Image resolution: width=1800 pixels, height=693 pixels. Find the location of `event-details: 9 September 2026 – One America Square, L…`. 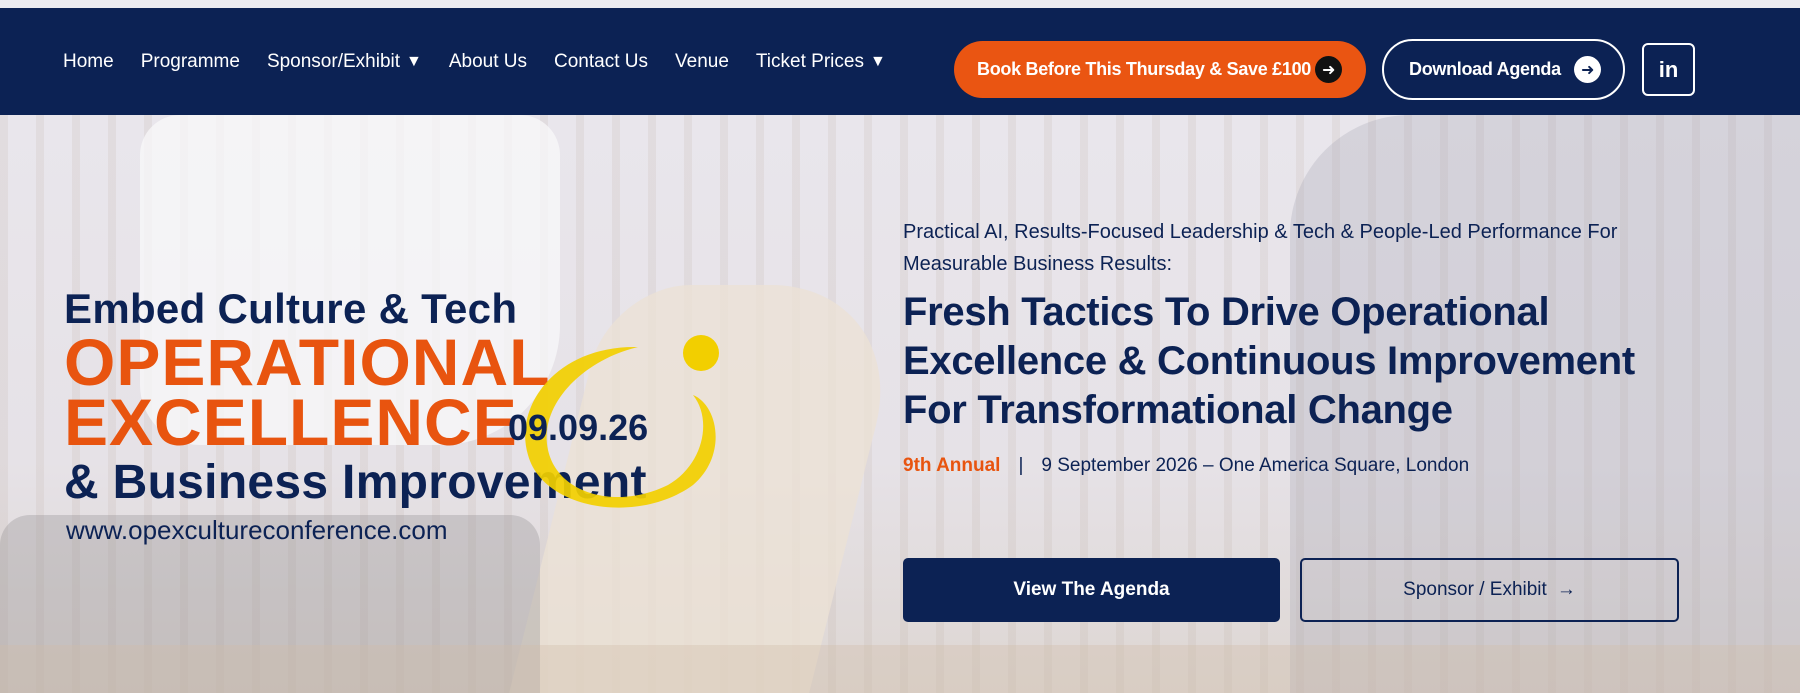

event-details: 9 September 2026 – One America Square, L… is located at coordinates (1255, 465).